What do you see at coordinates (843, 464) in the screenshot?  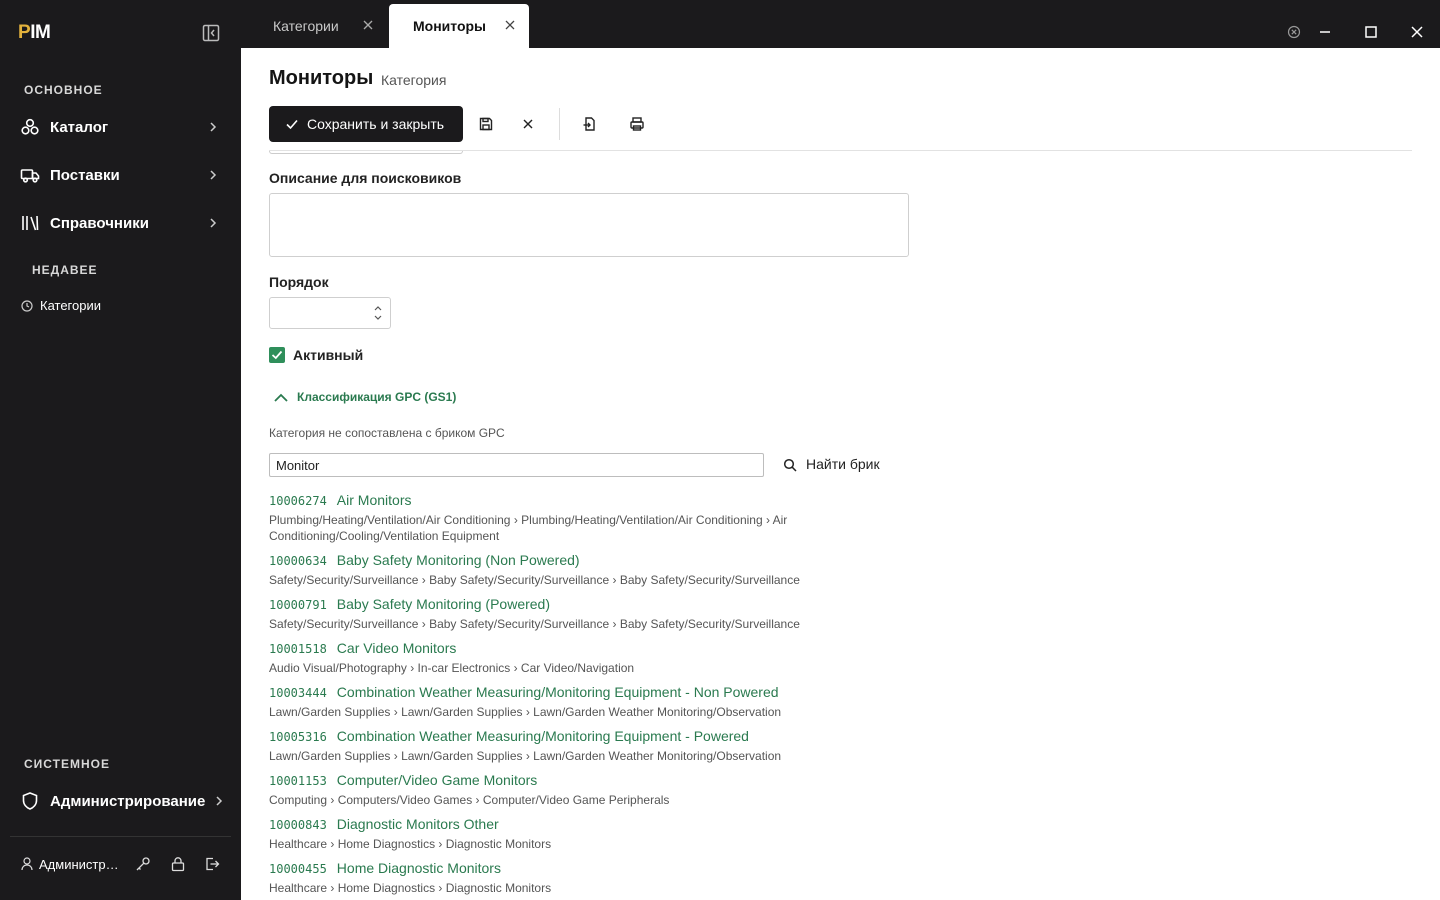 I see `find-brick-label: Найти брик` at bounding box center [843, 464].